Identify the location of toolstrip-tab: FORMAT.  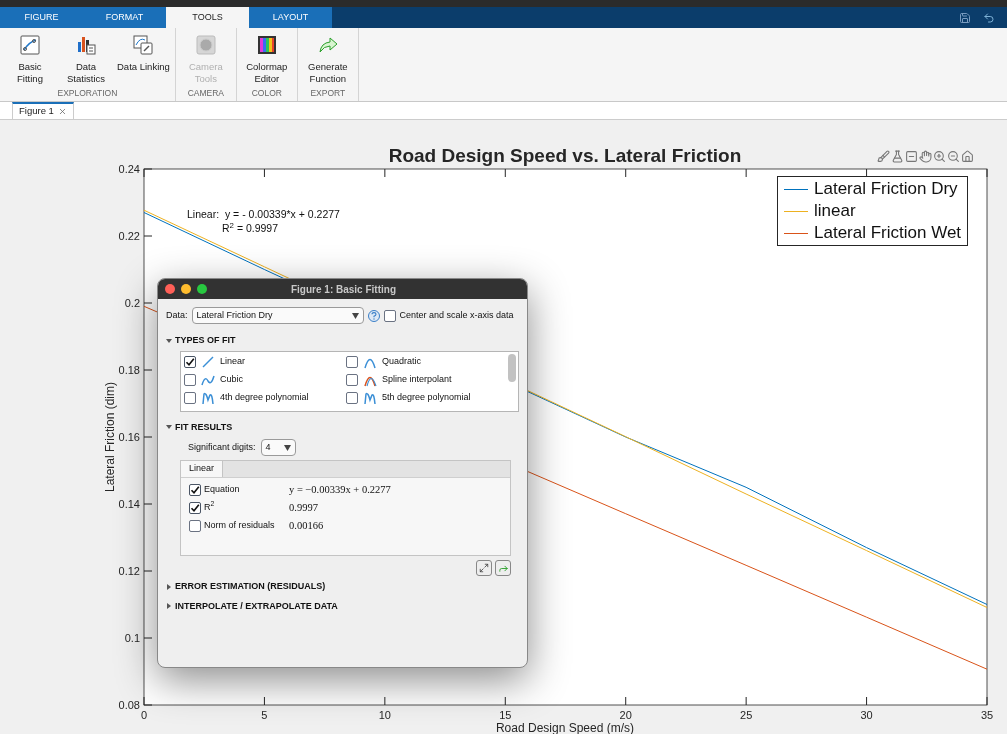
(124, 17).